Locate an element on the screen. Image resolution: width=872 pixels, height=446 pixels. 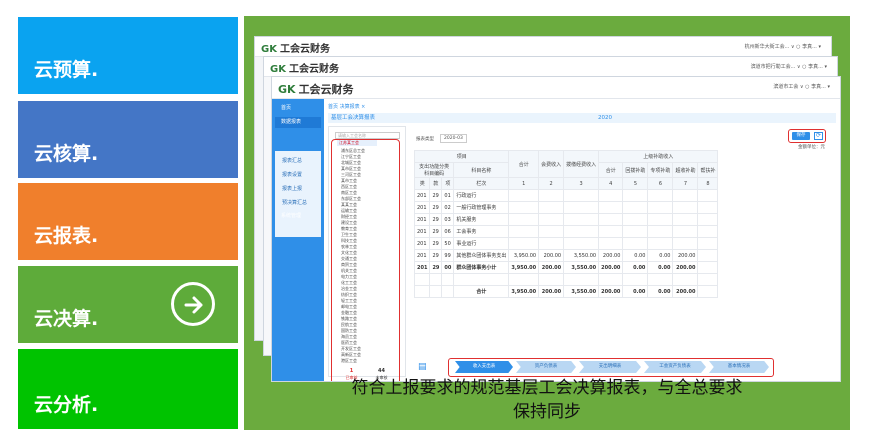
table-row: 201 29 01 行政运行 is located at coordinates (566, 195).